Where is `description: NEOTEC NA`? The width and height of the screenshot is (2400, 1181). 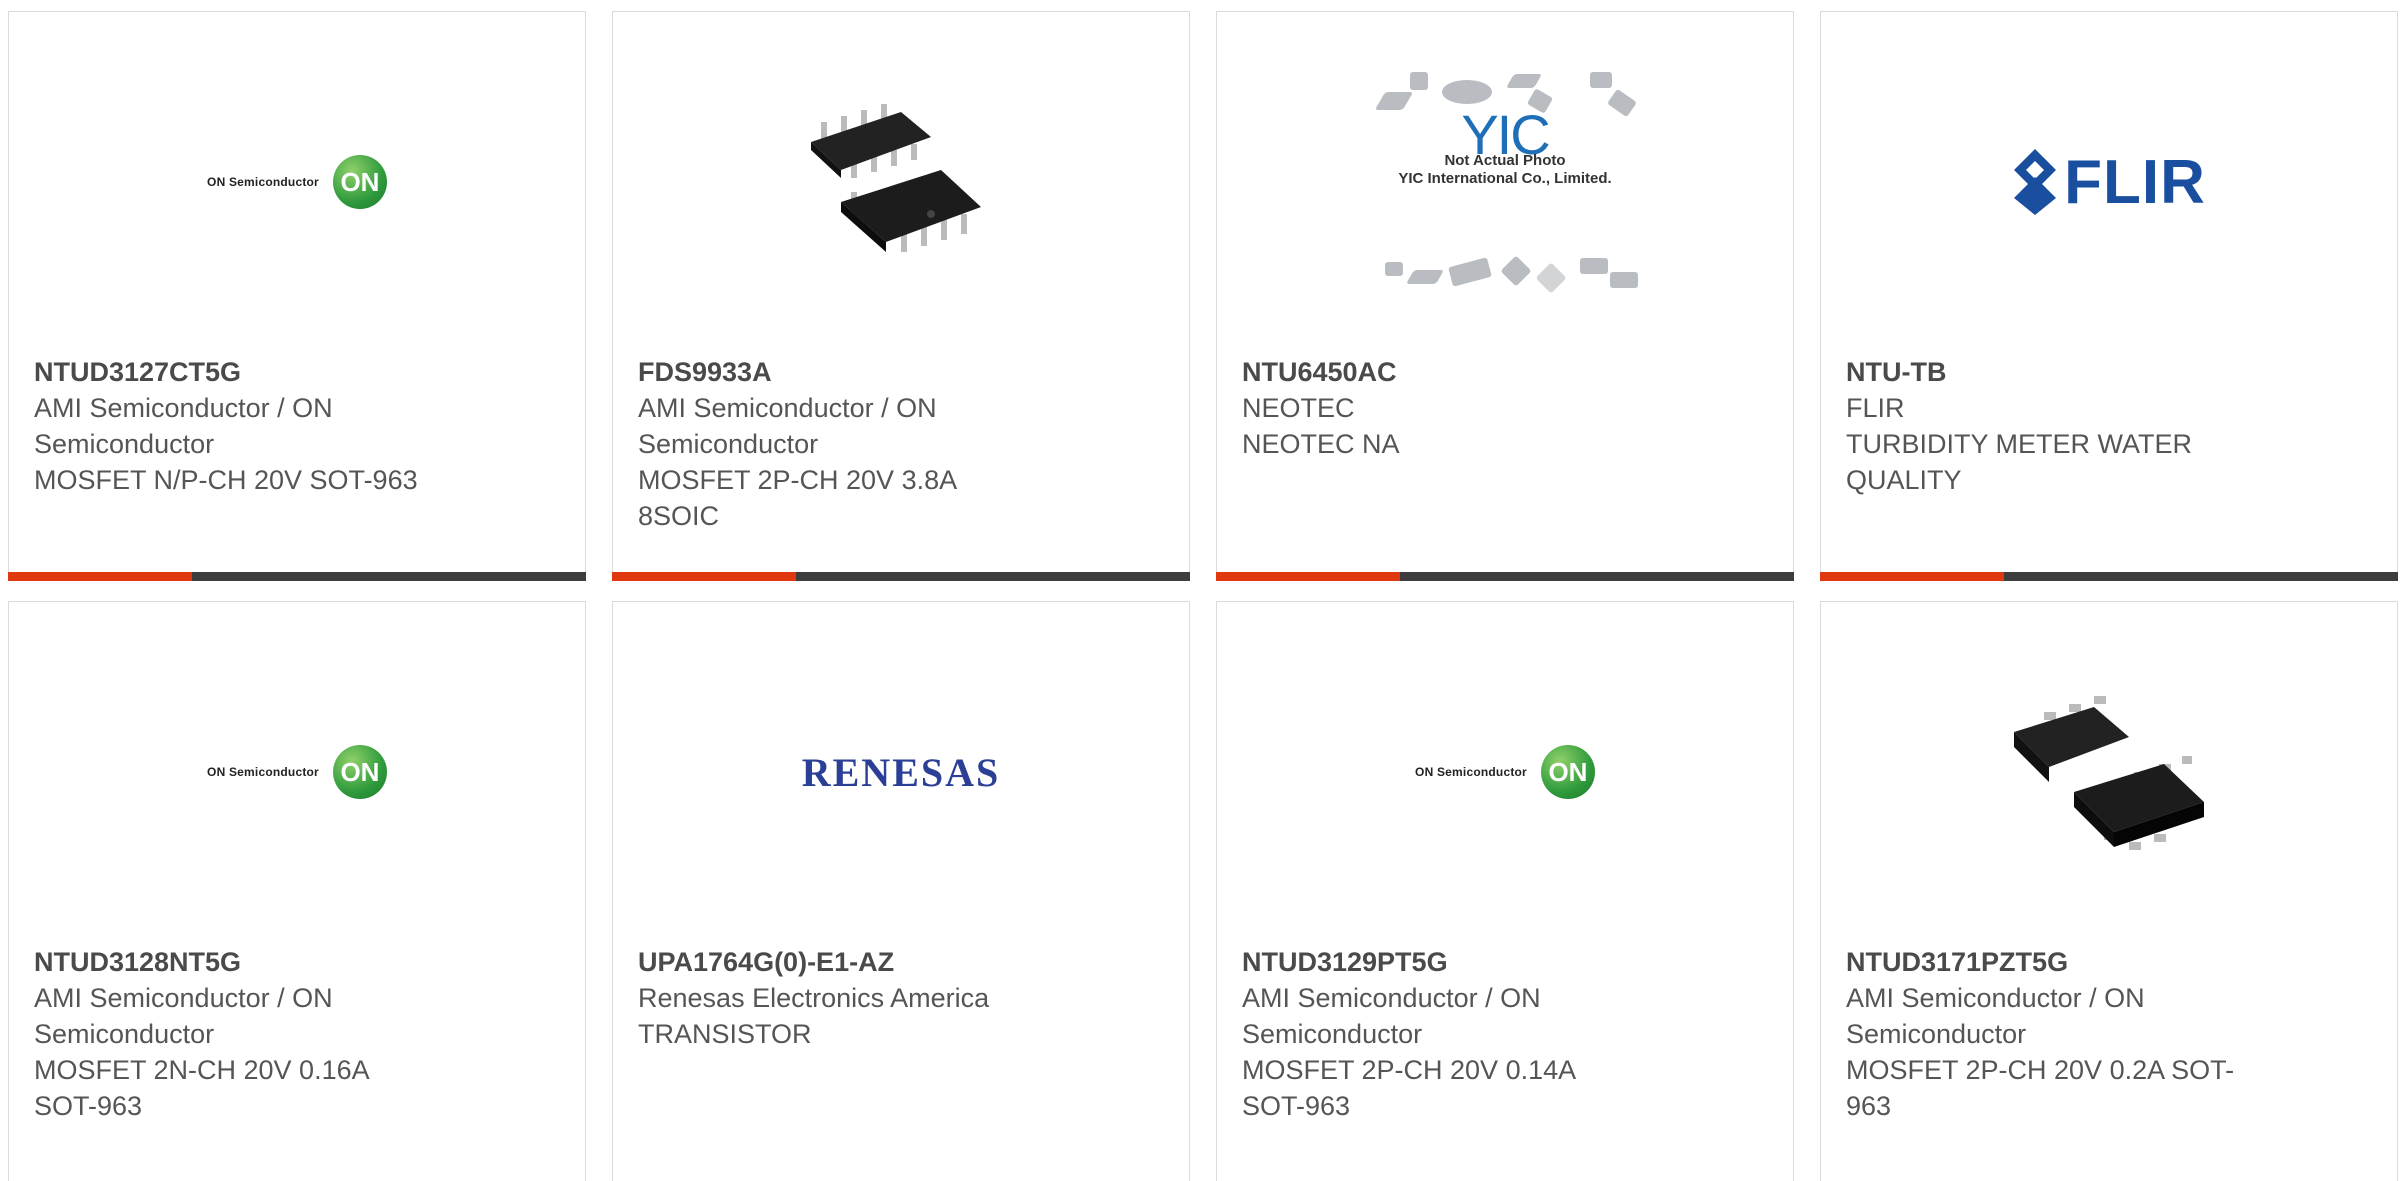
description: NEOTEC NA is located at coordinates (1321, 444).